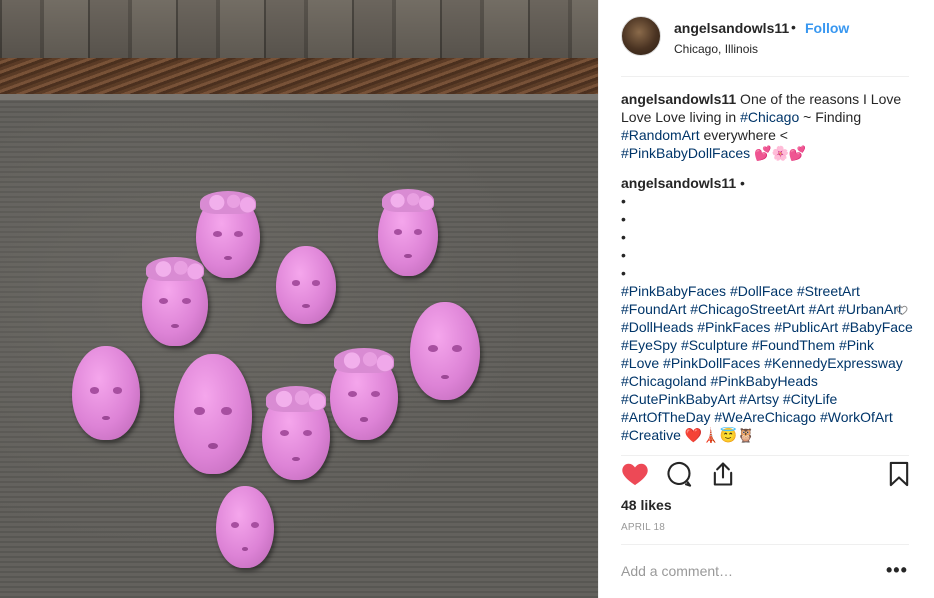  Describe the element at coordinates (793, 345) in the screenshot. I see `hashtag-link: #FoundThem` at that location.